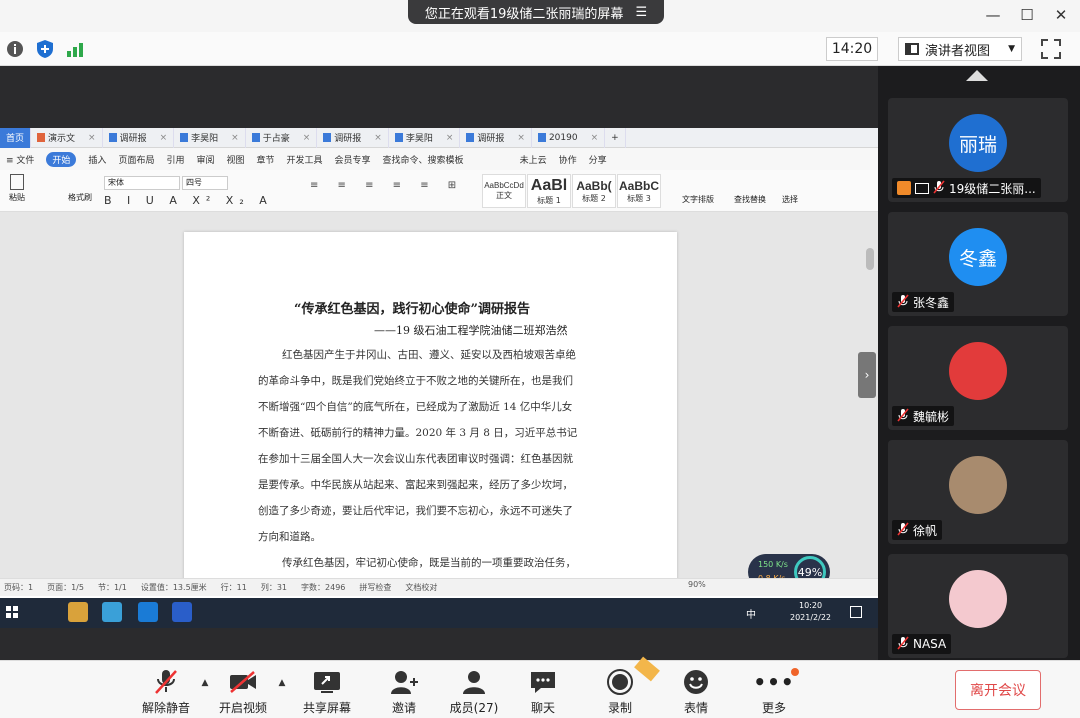  I want to click on paste-button: 粘贴, so click(17, 189).